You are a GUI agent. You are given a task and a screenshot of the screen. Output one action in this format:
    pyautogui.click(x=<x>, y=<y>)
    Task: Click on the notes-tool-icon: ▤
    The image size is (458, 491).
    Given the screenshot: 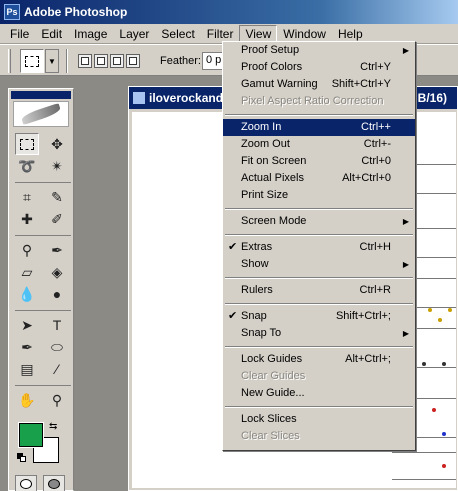 What is the action you would take?
    pyautogui.click(x=27, y=369)
    